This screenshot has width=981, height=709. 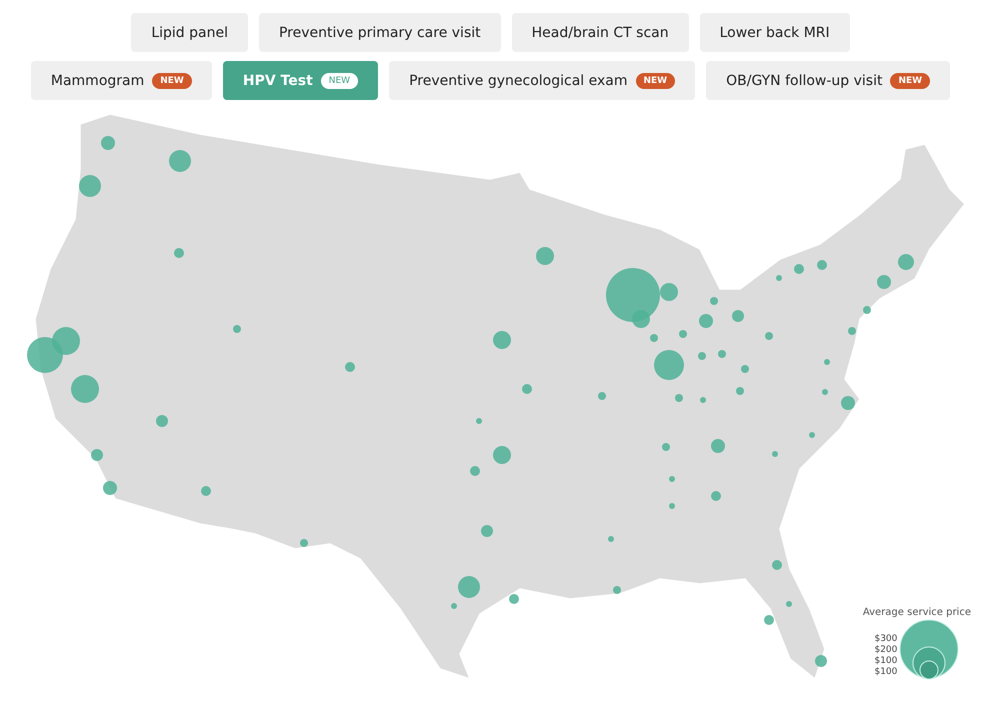 What do you see at coordinates (189, 32) in the screenshot?
I see `service-tab: Lipid panel` at bounding box center [189, 32].